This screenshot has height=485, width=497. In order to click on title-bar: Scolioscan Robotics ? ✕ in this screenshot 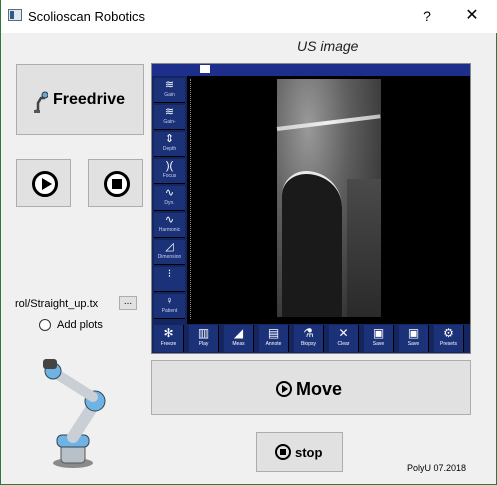, I will do `click(249, 16)`.